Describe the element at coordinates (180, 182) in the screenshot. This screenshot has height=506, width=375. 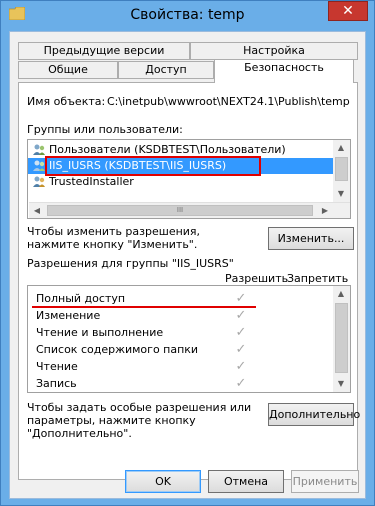
I see `list-item: TrustedInstaller` at that location.